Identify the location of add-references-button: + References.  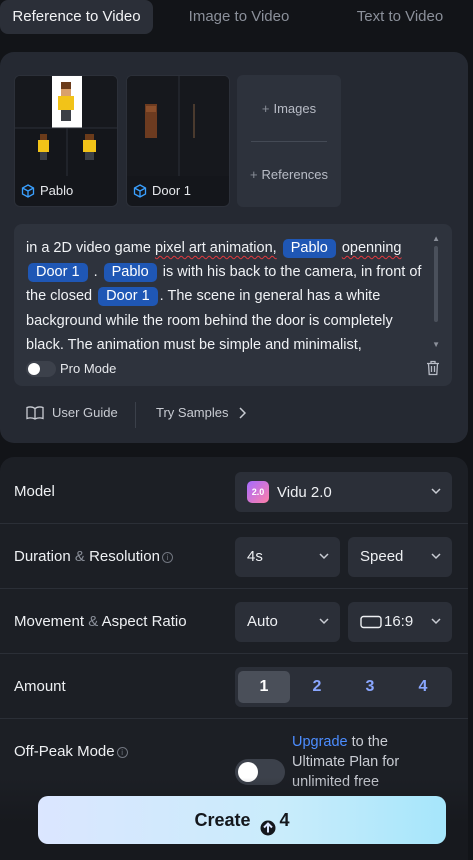
(289, 174).